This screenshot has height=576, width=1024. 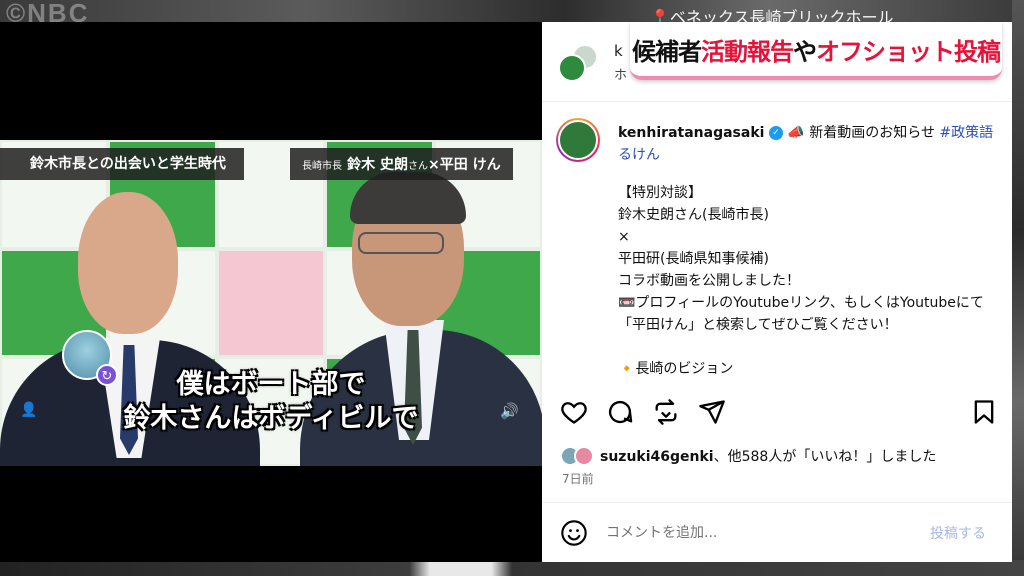 I want to click on banner-part-1: 候補者, so click(x=667, y=51).